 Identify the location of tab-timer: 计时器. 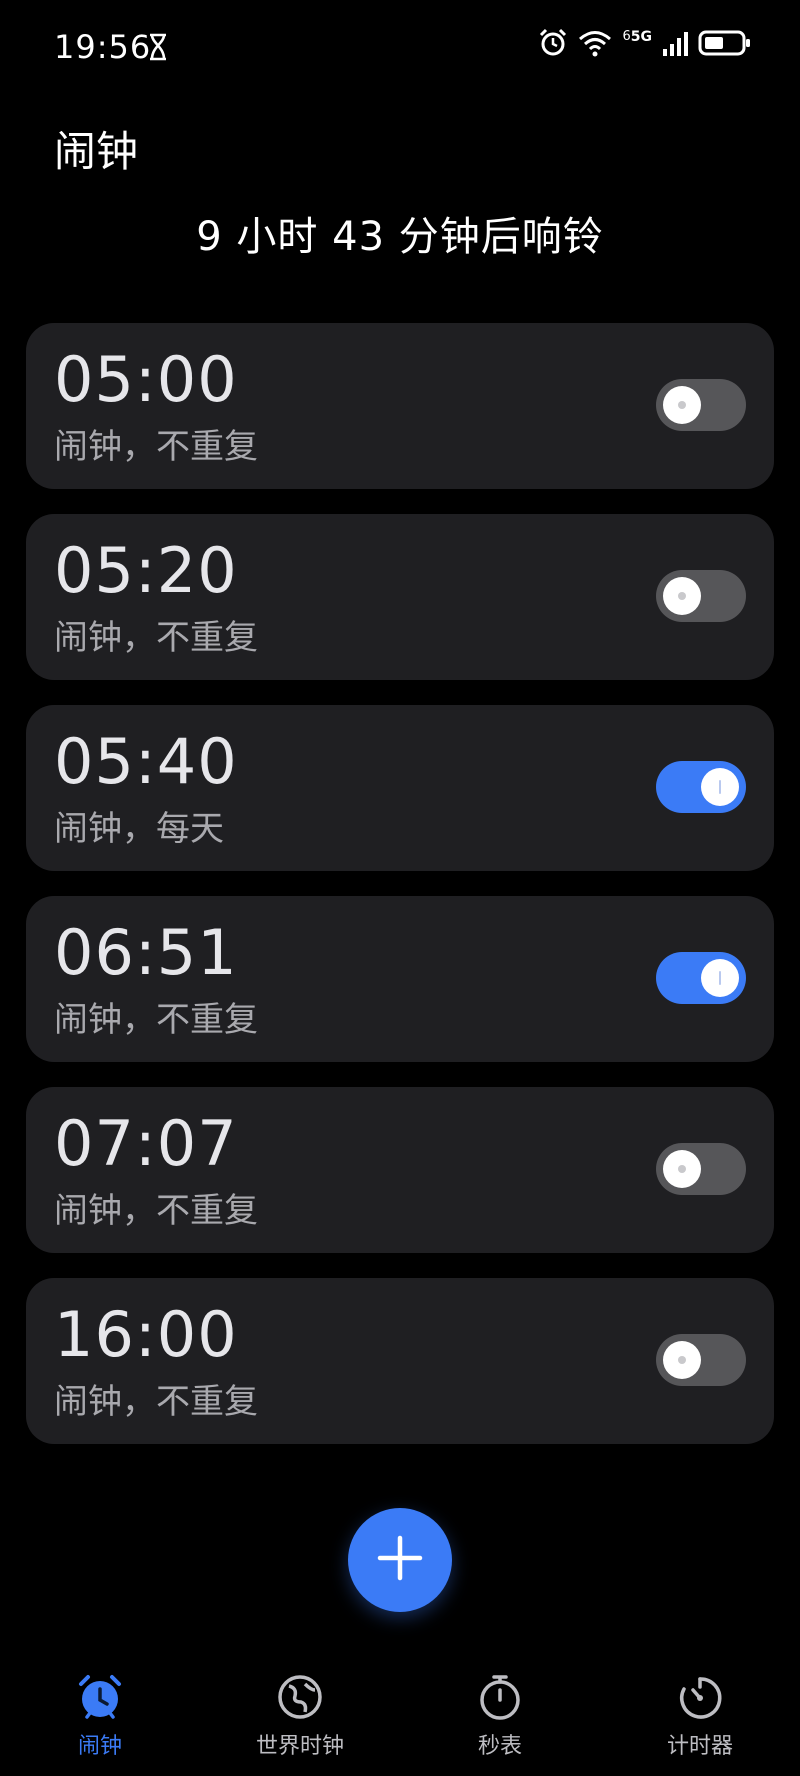
(700, 1716).